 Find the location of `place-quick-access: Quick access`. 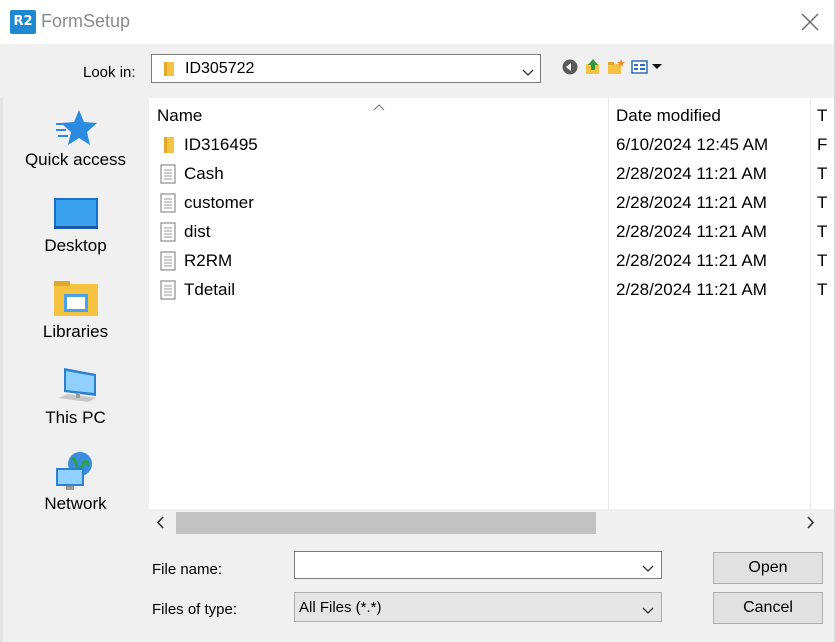

place-quick-access: Quick access is located at coordinates (75, 138).